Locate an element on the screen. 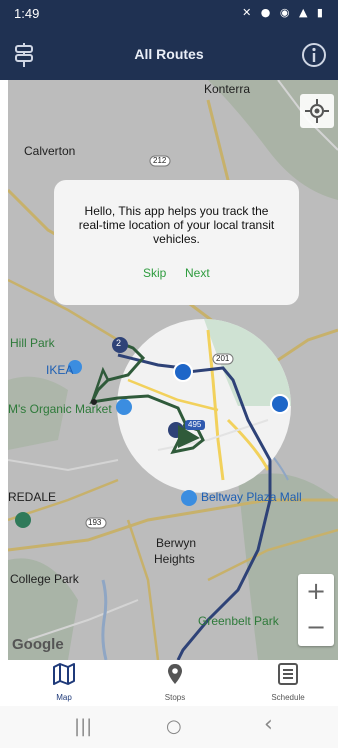 The width and height of the screenshot is (338, 748). crosshair-icon is located at coordinates (317, 111).